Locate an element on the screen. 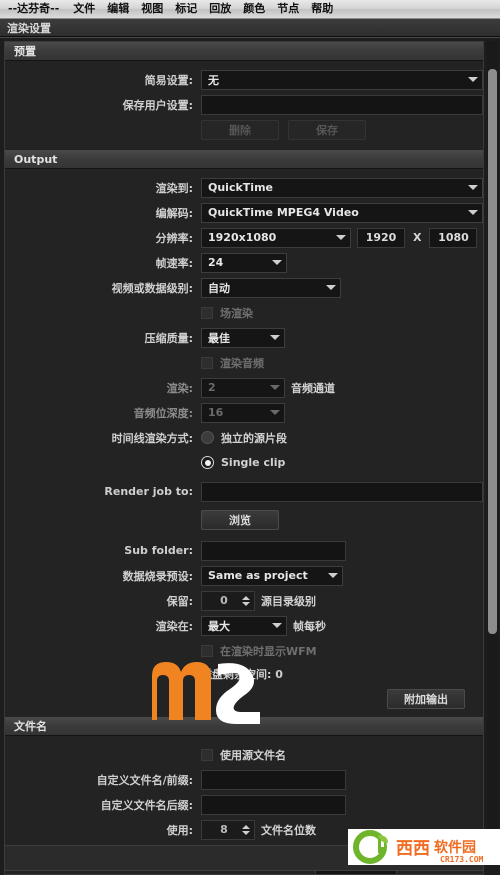 This screenshot has width=500, height=875. menu-help: 帮助 is located at coordinates (322, 9).